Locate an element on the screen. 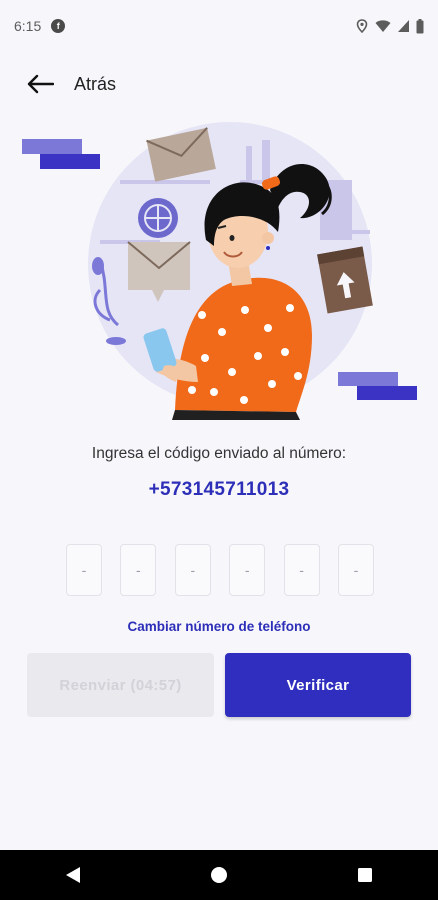 The image size is (438, 900). code-digit-4: - is located at coordinates (247, 570).